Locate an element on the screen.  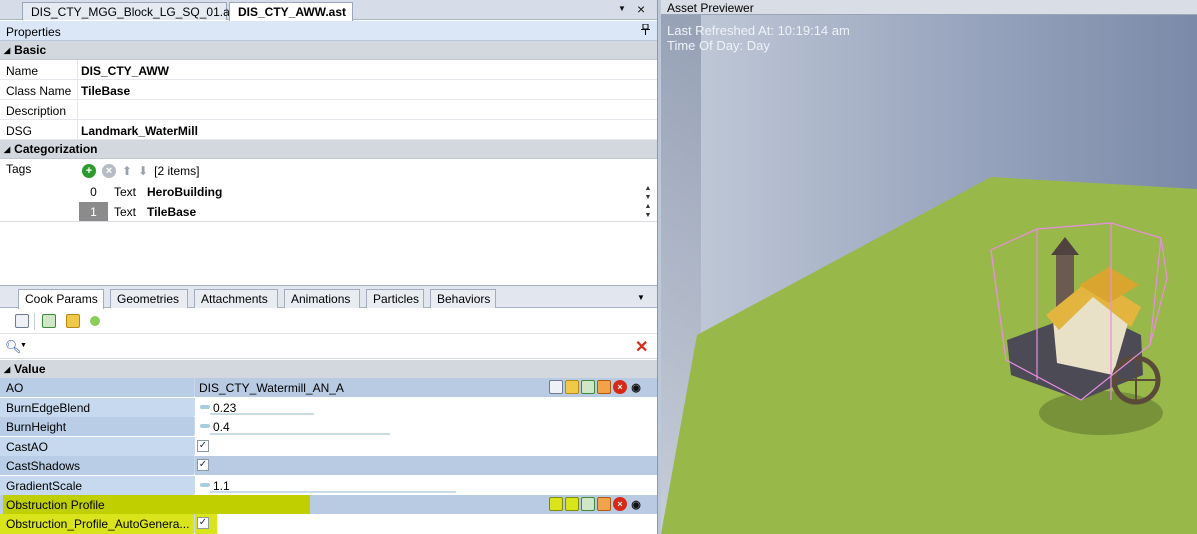
remove-tag-icon: × is located at coordinates (109, 171).